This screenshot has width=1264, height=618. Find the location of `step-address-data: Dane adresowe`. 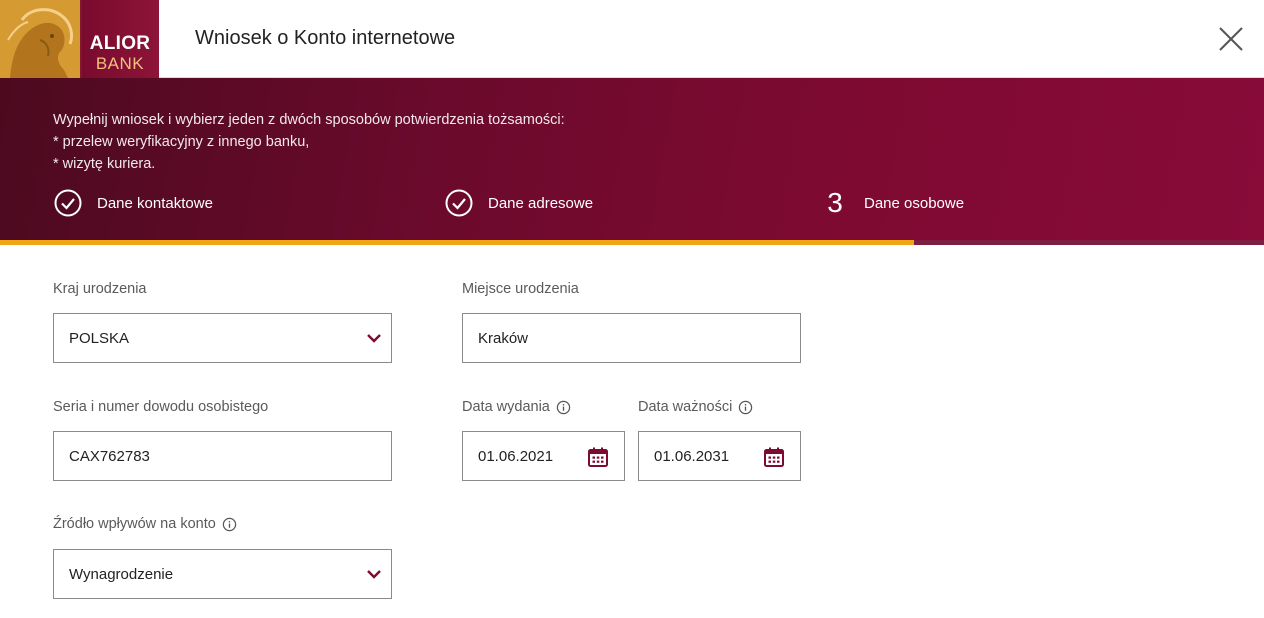

step-address-data: Dane adresowe is located at coordinates (518, 203).